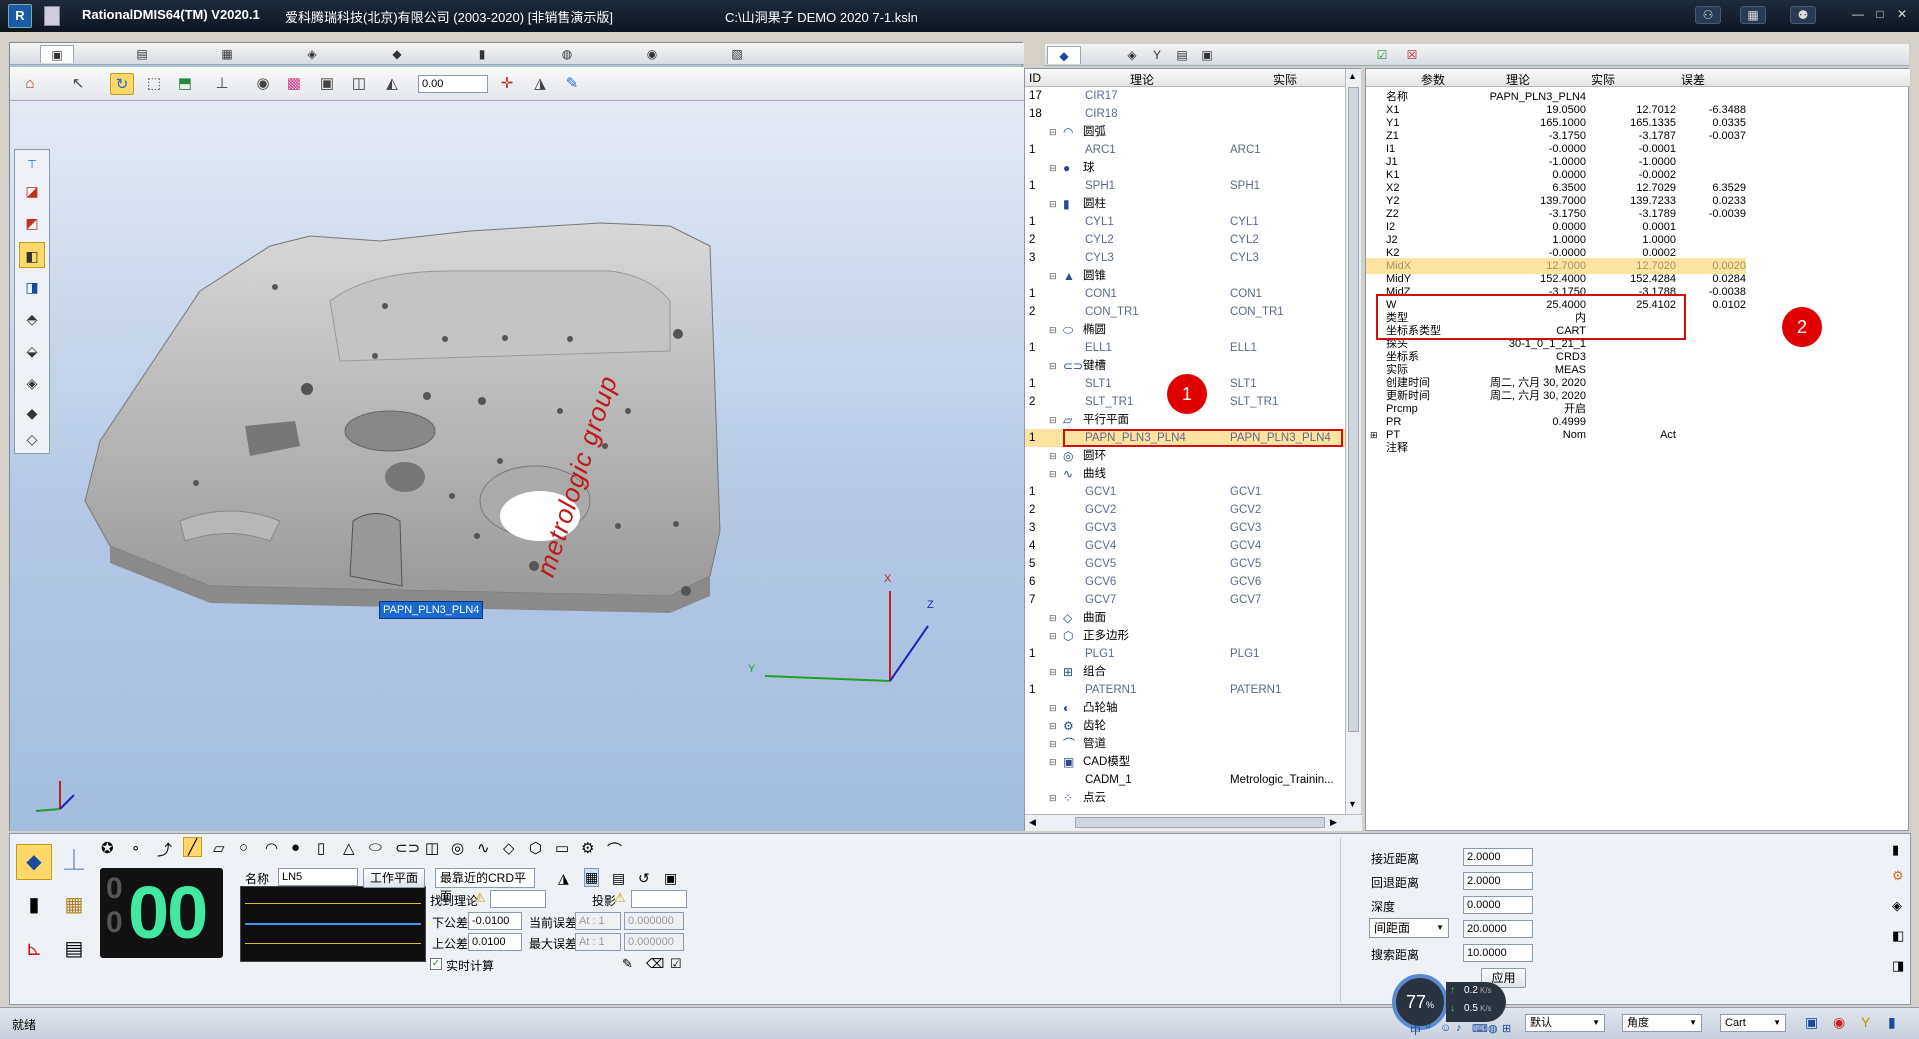 The image size is (1919, 1039). I want to click on tree-group-row: ⊟ ∿ 曲线, so click(1185, 474).